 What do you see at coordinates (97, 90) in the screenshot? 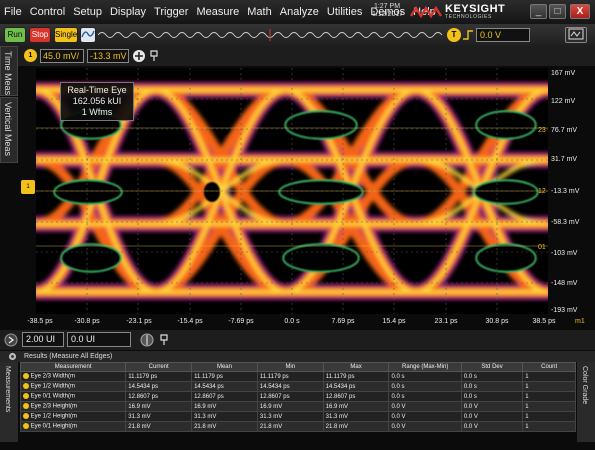
I see `eye-info-title: Real-Time Eye` at bounding box center [97, 90].